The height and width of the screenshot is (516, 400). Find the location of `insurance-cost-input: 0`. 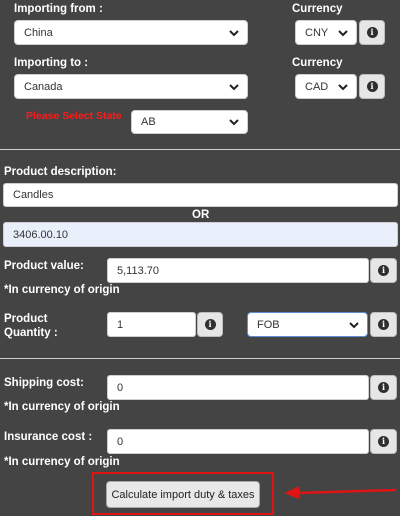

insurance-cost-input: 0 is located at coordinates (238, 441).